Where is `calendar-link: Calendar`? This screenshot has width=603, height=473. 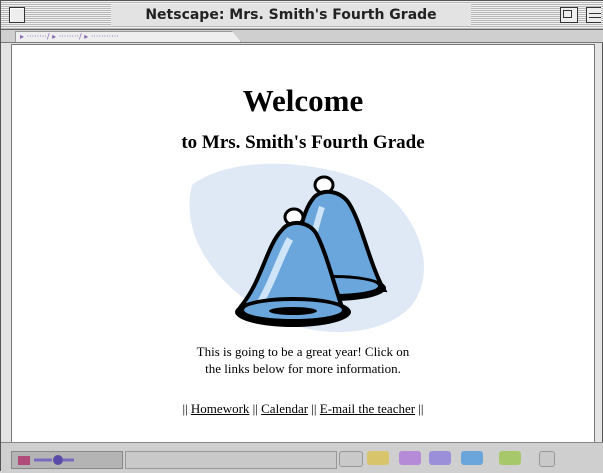 calendar-link: Calendar is located at coordinates (284, 408).